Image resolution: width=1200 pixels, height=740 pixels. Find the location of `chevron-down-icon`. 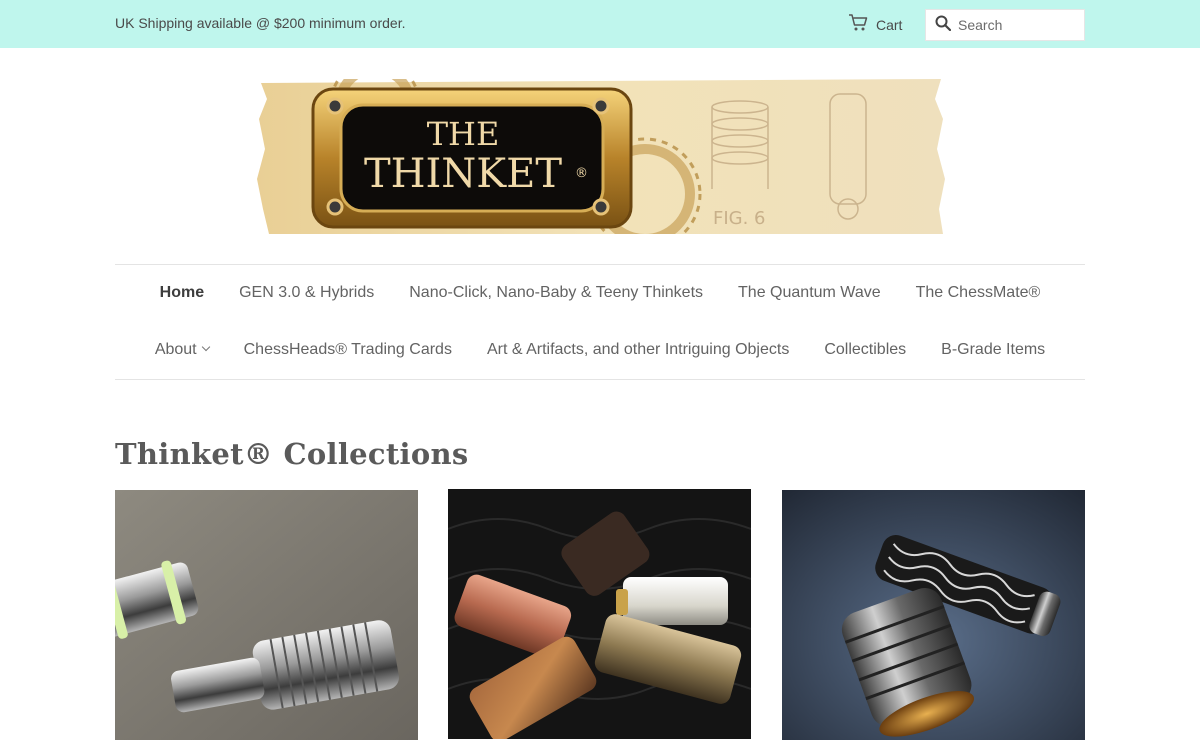

chevron-down-icon is located at coordinates (205, 347).